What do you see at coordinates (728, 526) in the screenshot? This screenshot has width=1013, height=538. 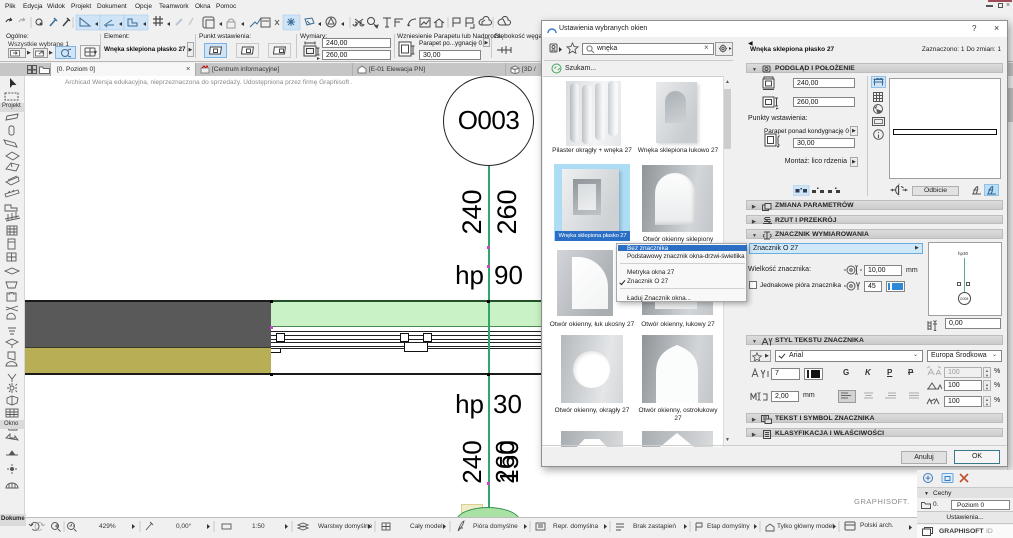 I see `svg-text: Etap domyślny` at bounding box center [728, 526].